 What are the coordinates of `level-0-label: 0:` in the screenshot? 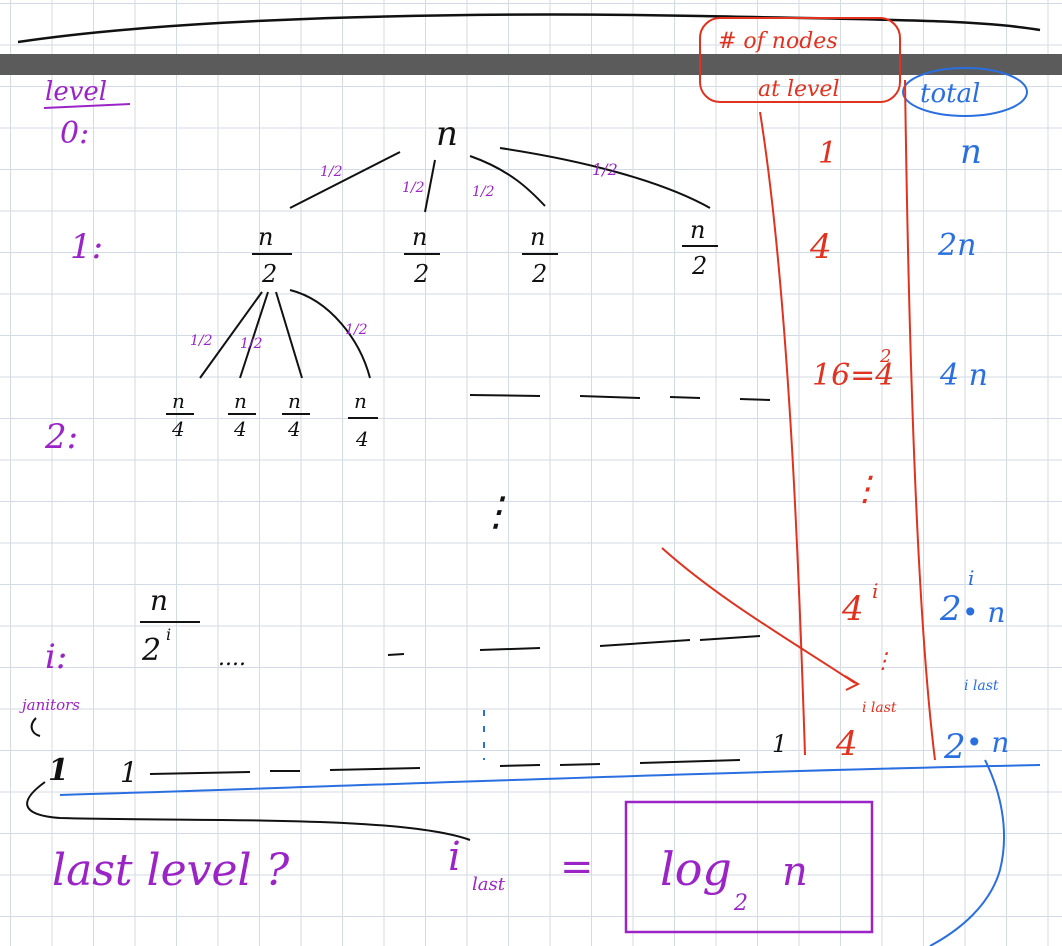 It's located at (74, 133).